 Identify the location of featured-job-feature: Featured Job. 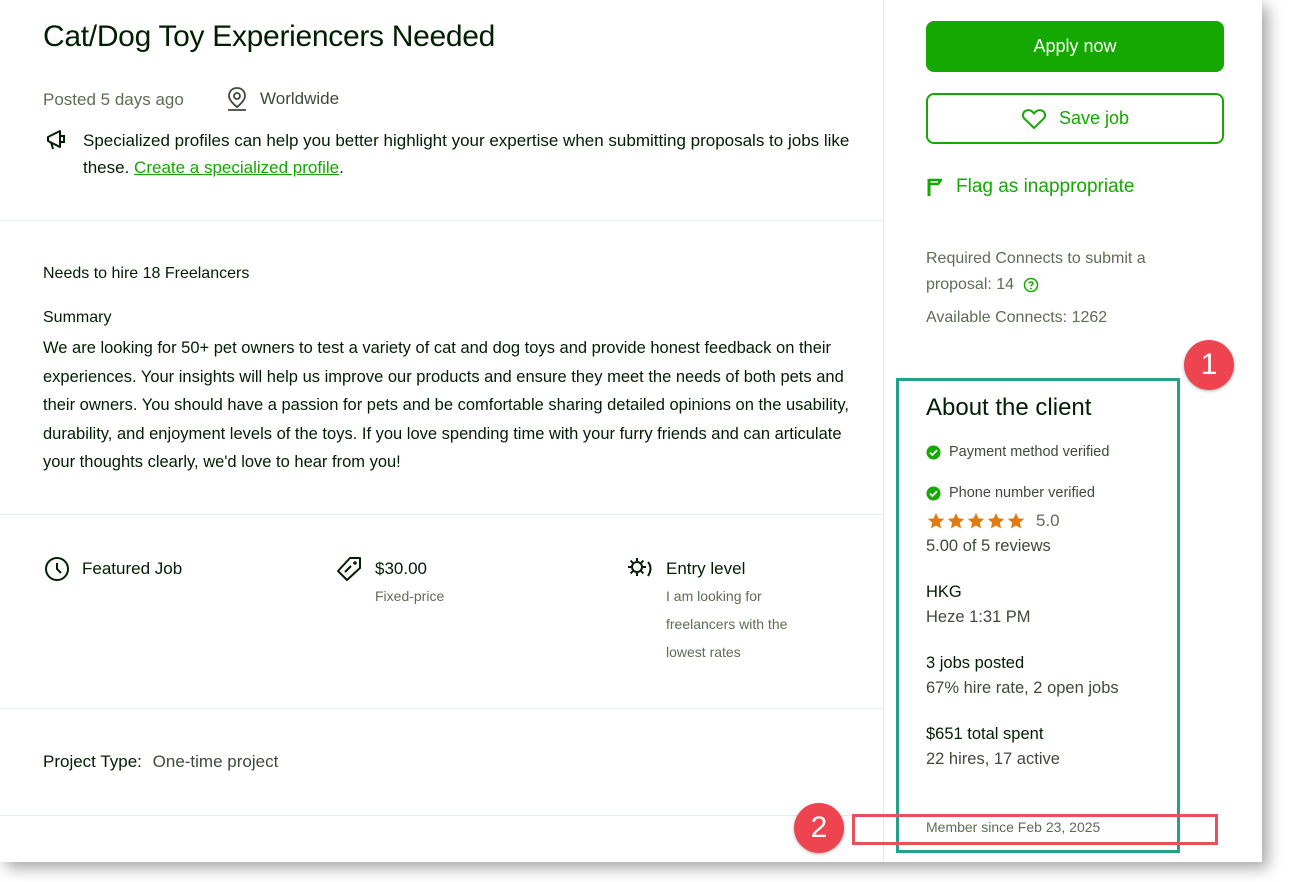
(113, 569).